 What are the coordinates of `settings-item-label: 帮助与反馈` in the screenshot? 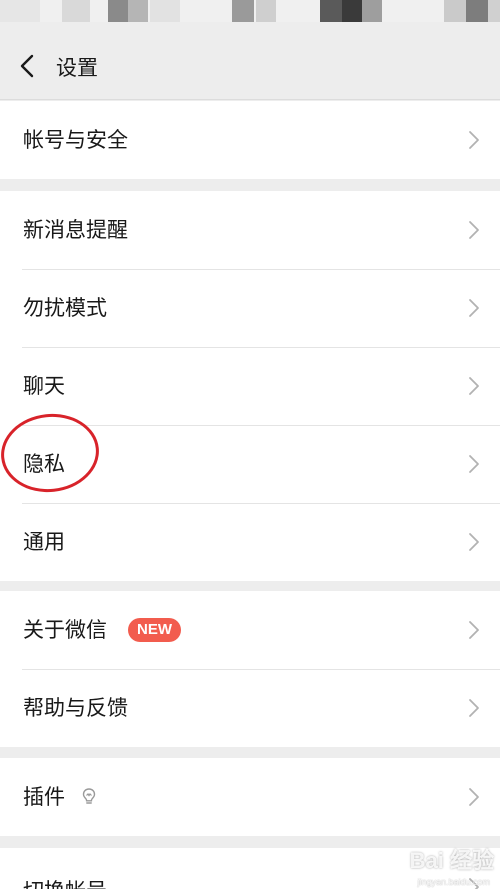 It's located at (75, 708).